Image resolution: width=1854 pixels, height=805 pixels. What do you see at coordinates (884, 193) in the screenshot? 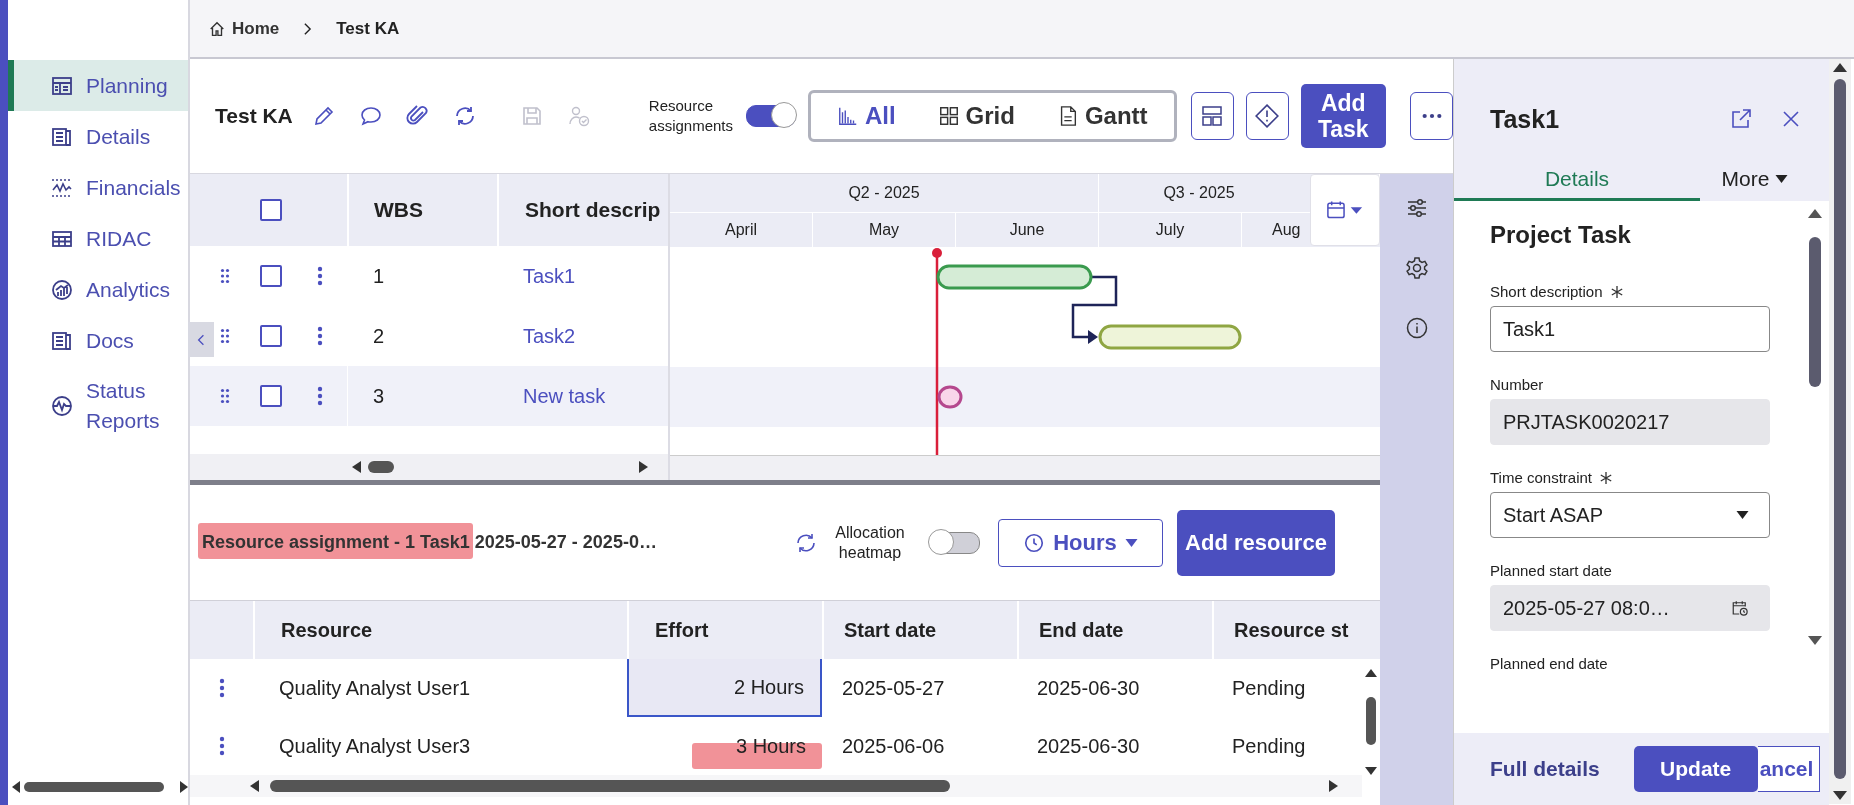
I see `quarter-label: Q2 - 2025` at bounding box center [884, 193].